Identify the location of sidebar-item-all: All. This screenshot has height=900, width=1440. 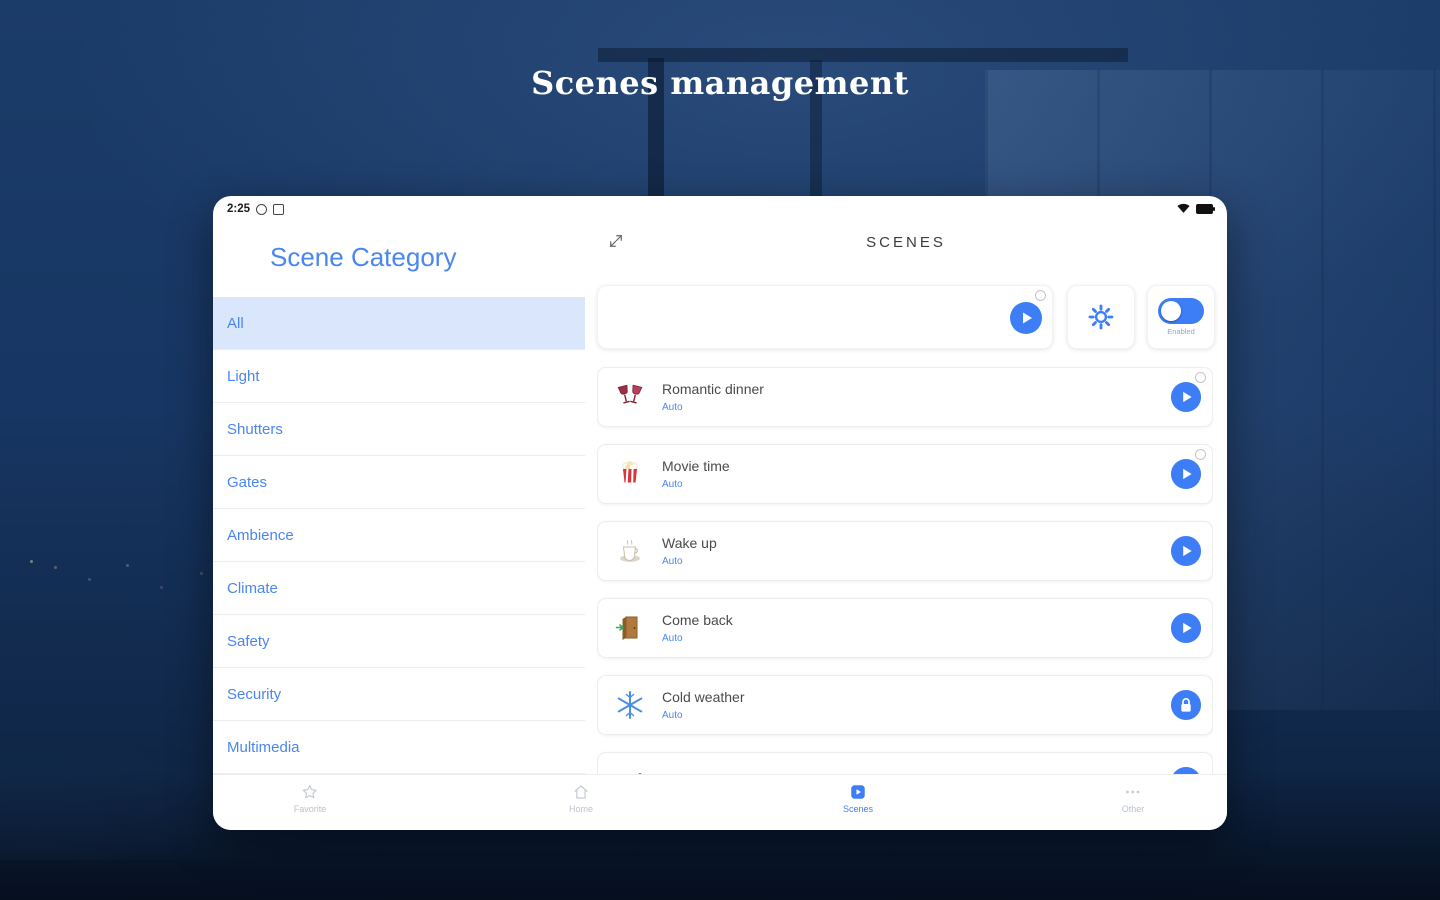
(399, 323).